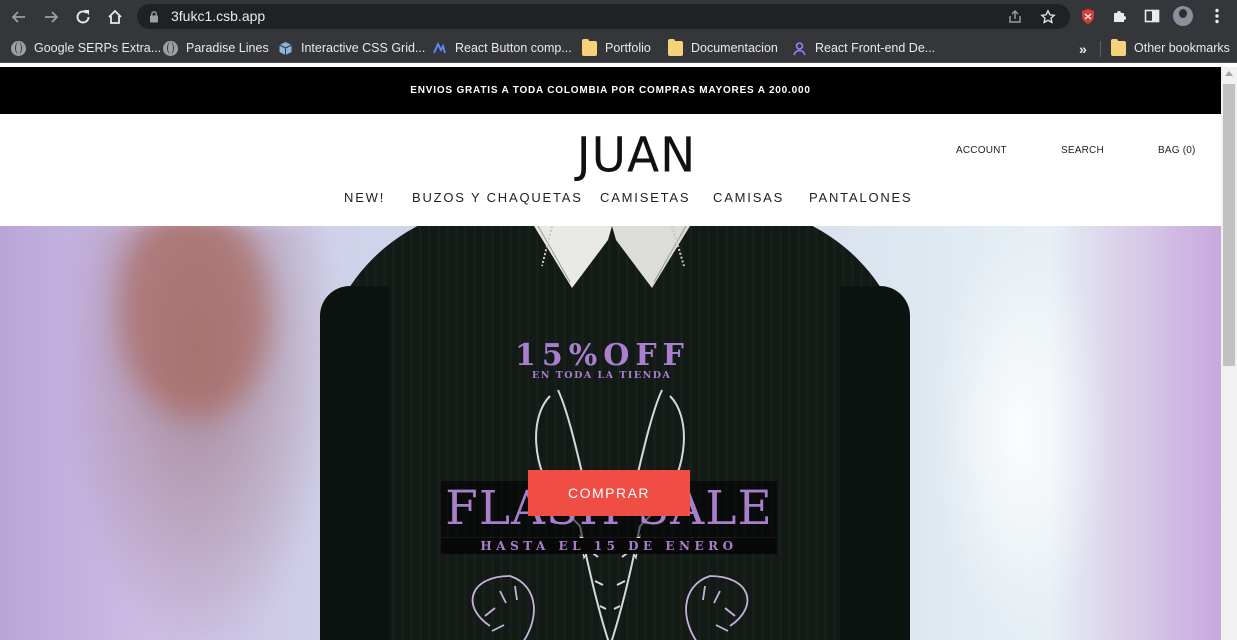 This screenshot has height=640, width=1237. What do you see at coordinates (1229, 73) in the screenshot?
I see `scroll-up-arrow-icon` at bounding box center [1229, 73].